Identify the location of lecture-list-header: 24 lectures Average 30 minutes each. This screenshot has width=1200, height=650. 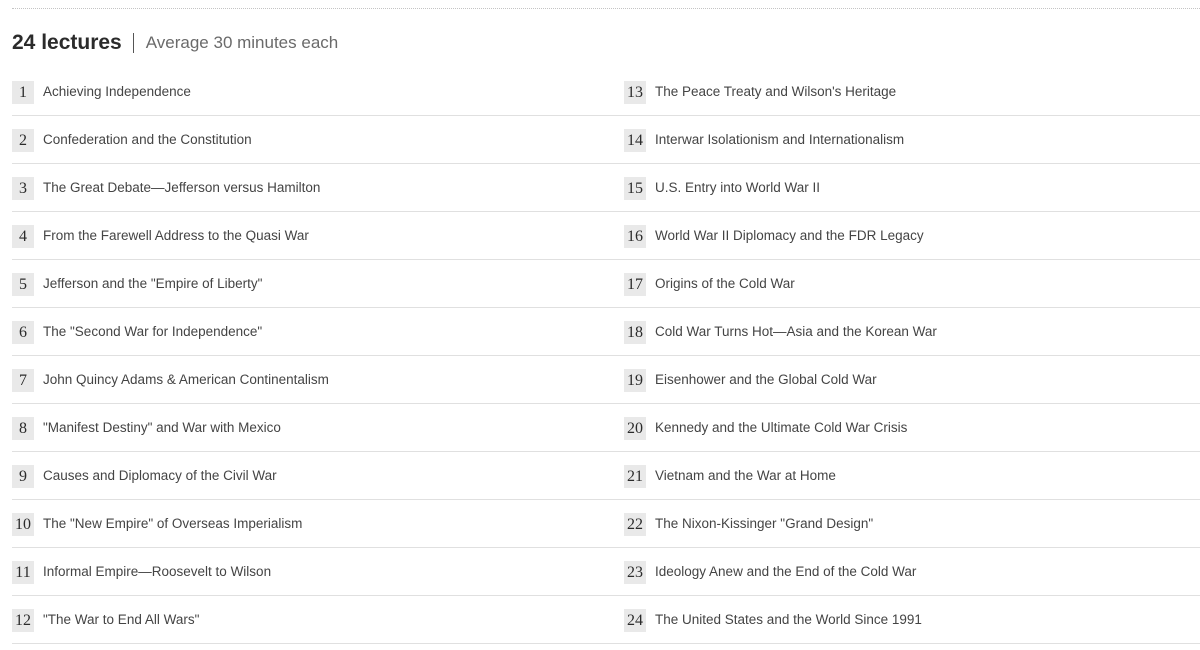
(175, 43).